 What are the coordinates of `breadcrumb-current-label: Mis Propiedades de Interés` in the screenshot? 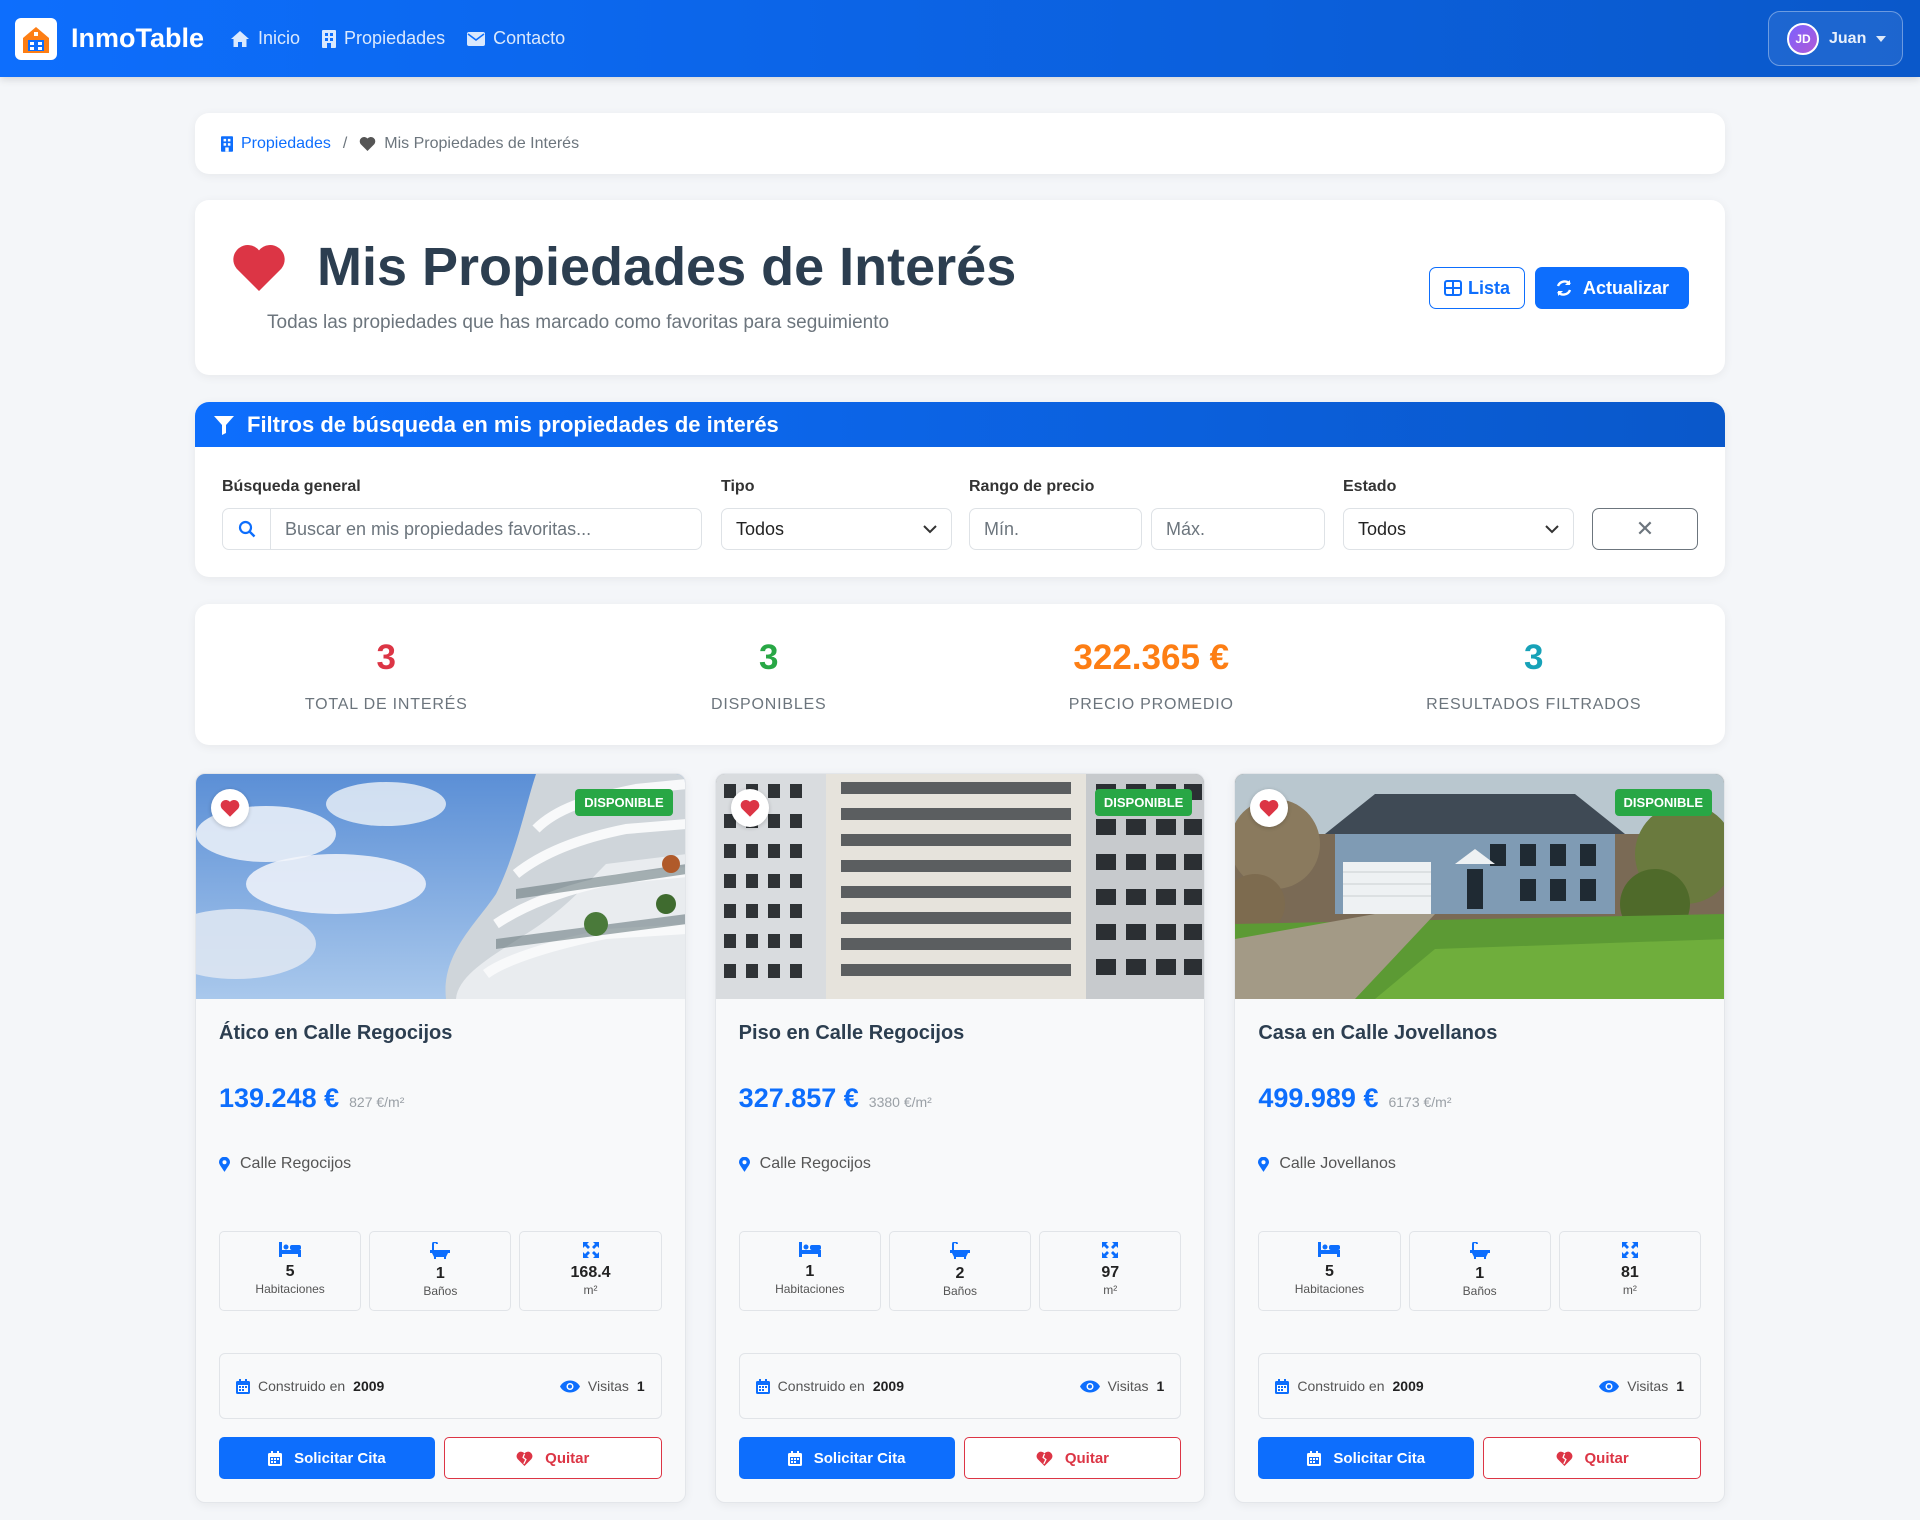 It's located at (482, 143).